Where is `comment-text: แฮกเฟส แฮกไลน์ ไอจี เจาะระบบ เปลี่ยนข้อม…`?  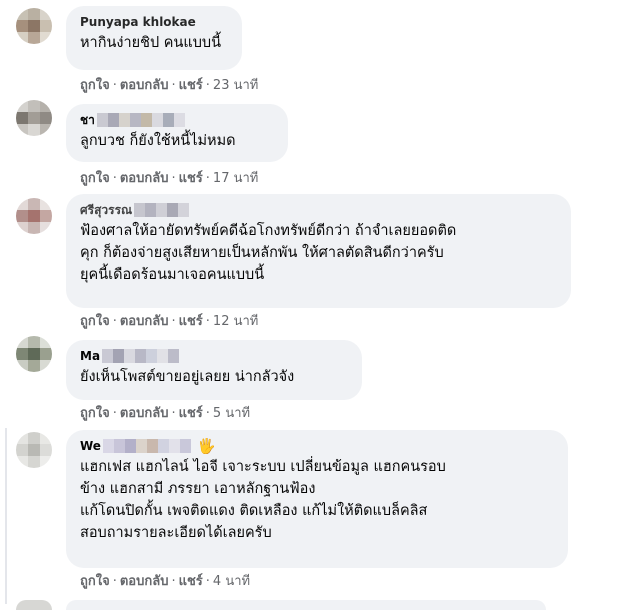
comment-text: แฮกเฟส แฮกไลน์ ไอจี เจาะระบบ เปลี่ยนข้อม… is located at coordinates (263, 500).